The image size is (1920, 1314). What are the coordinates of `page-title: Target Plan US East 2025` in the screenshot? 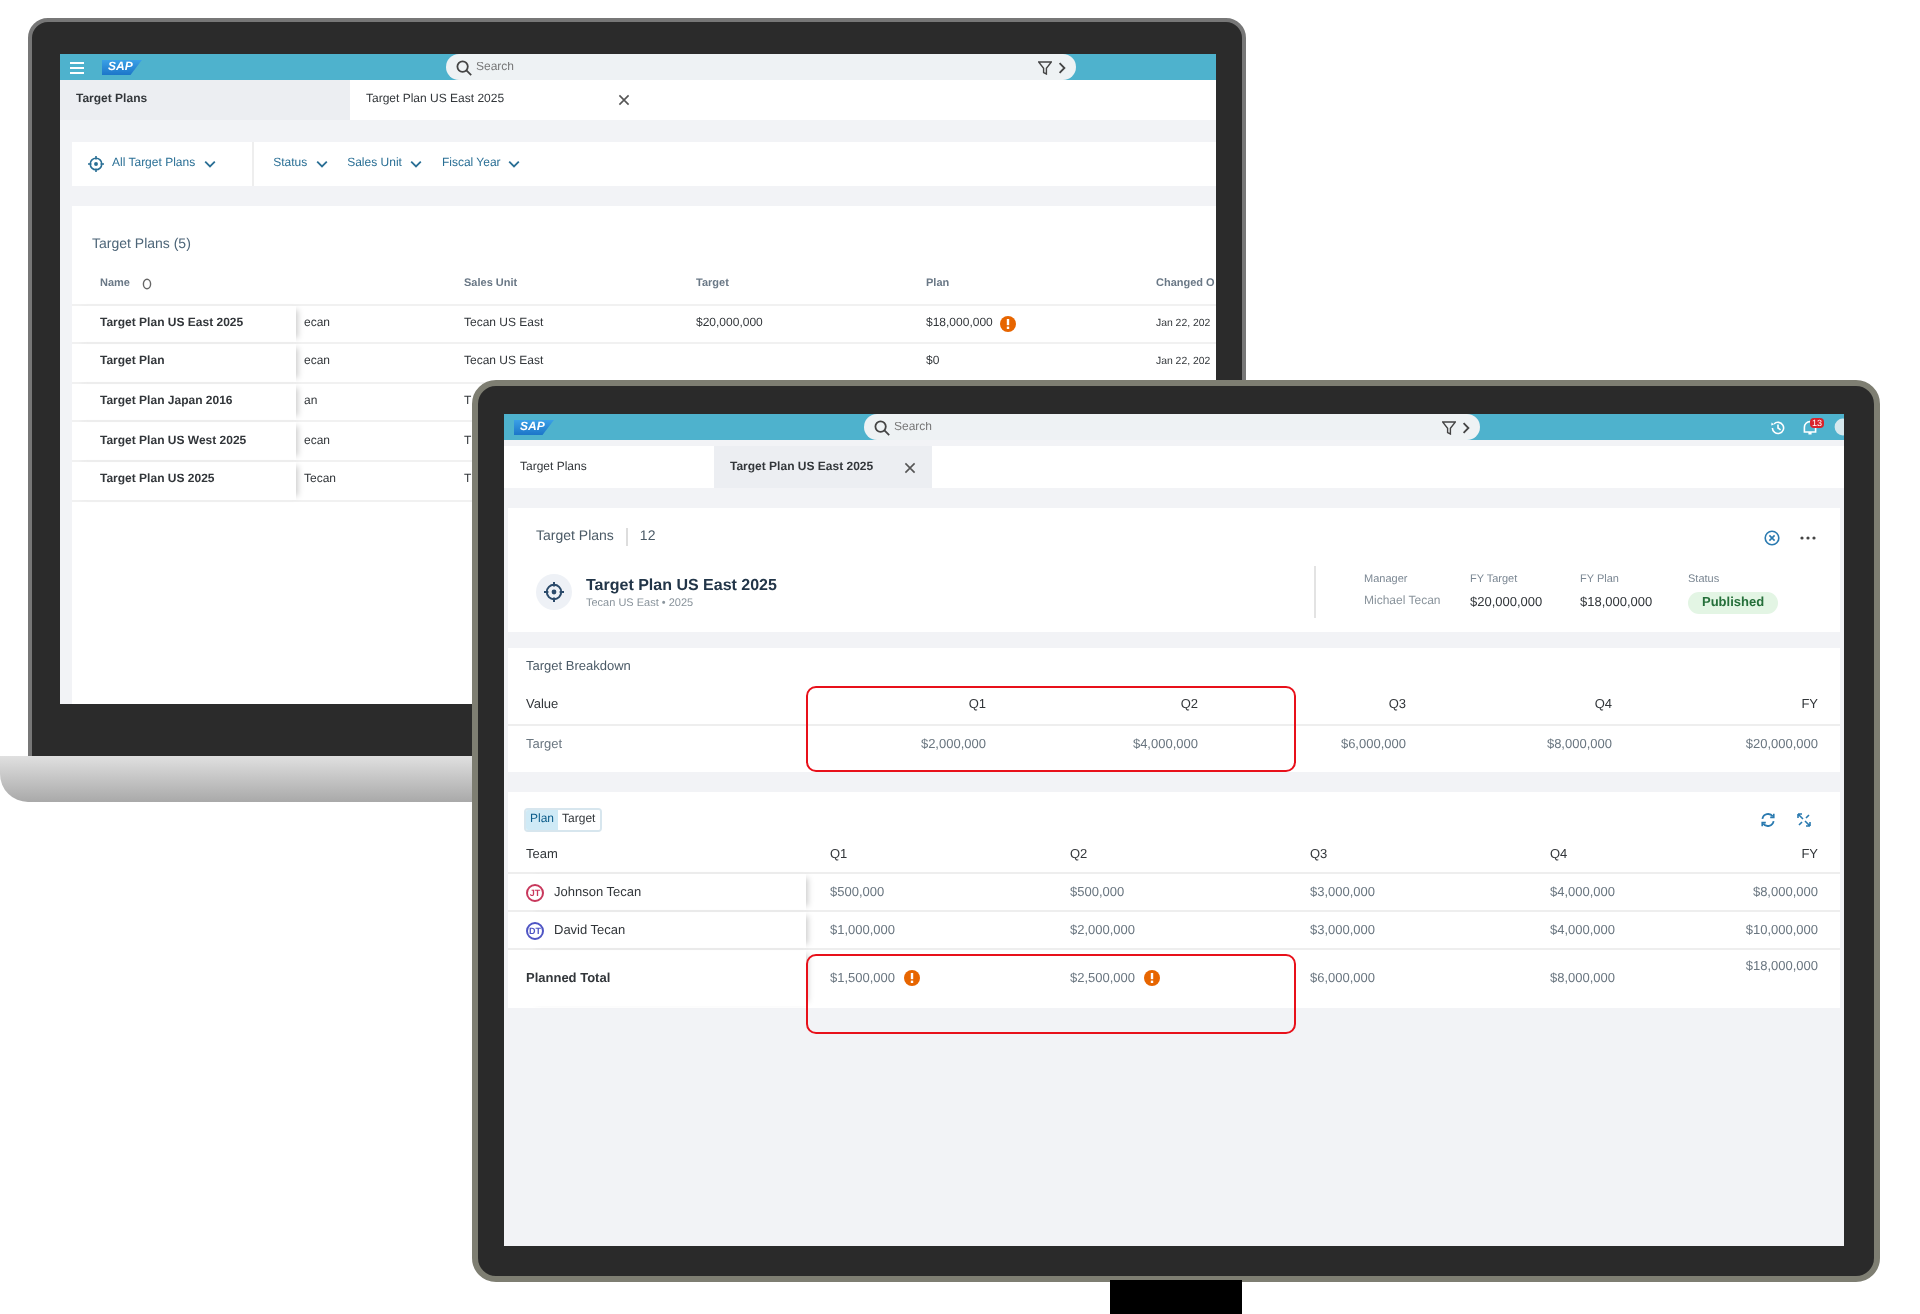 It's located at (681, 584).